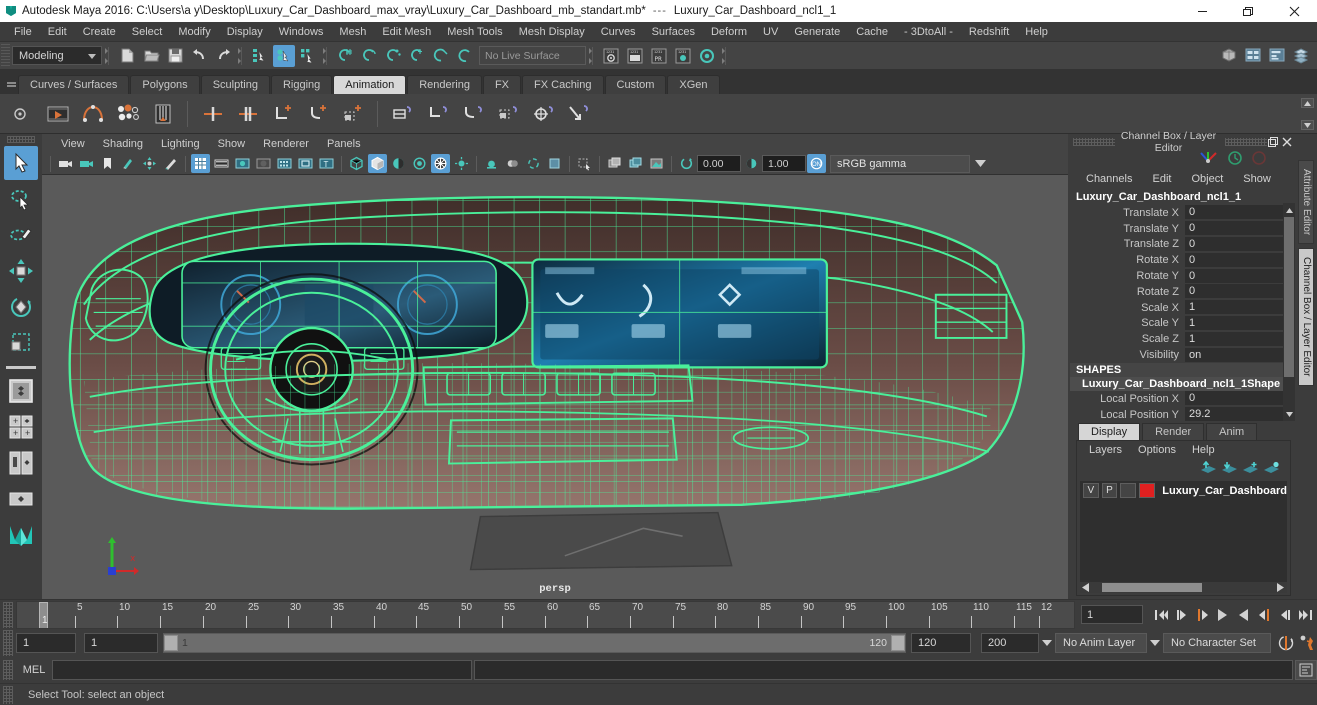 The height and width of the screenshot is (705, 1317). I want to click on paint-select-tool, so click(21, 235).